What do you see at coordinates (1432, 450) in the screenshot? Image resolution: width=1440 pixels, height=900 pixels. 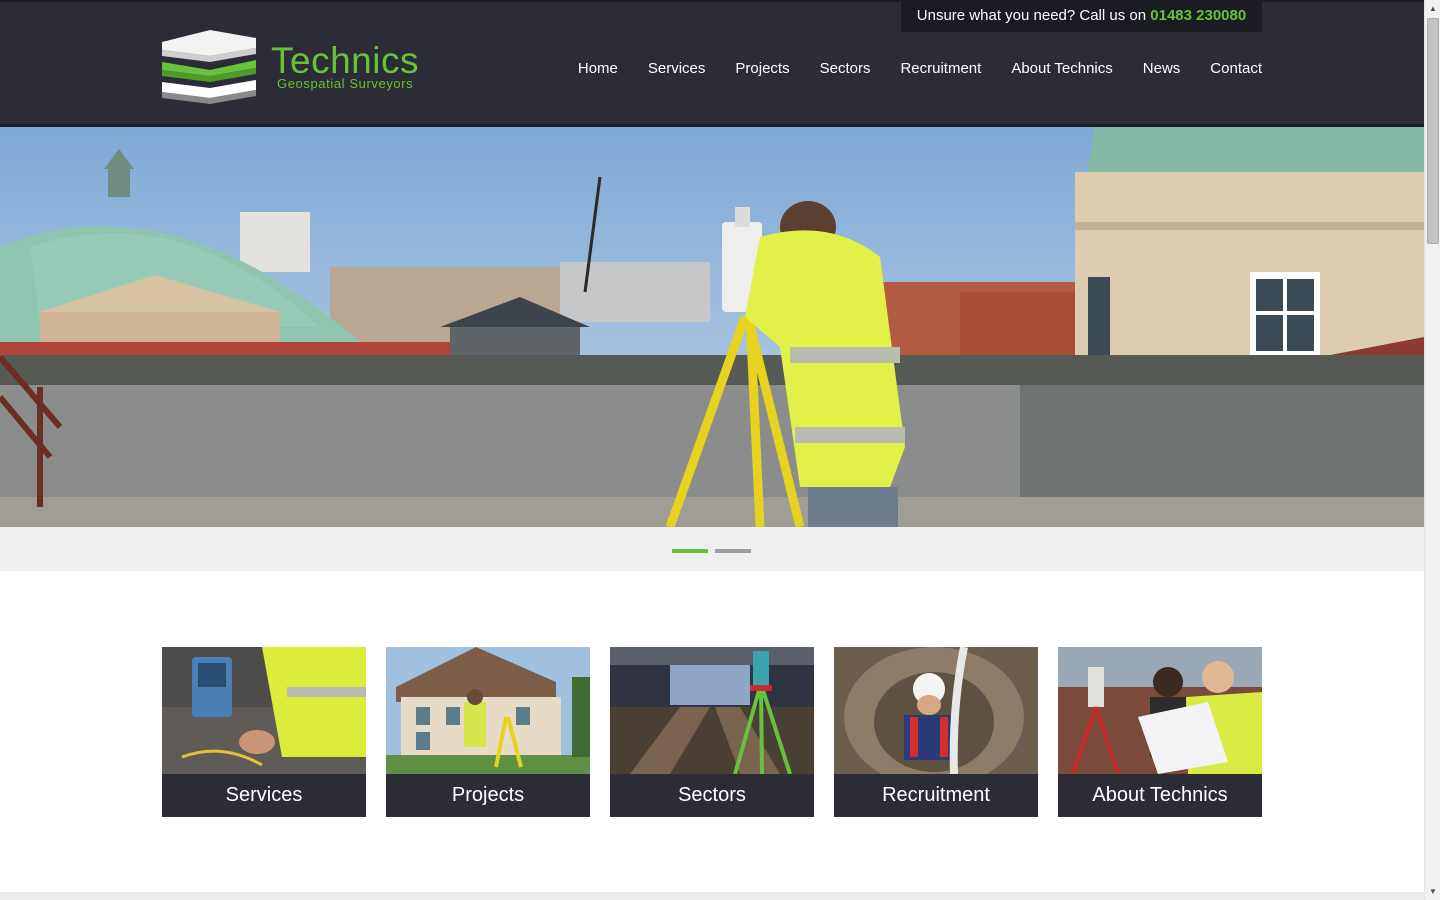 I see `page-scrollbar: ▲ ▼` at bounding box center [1432, 450].